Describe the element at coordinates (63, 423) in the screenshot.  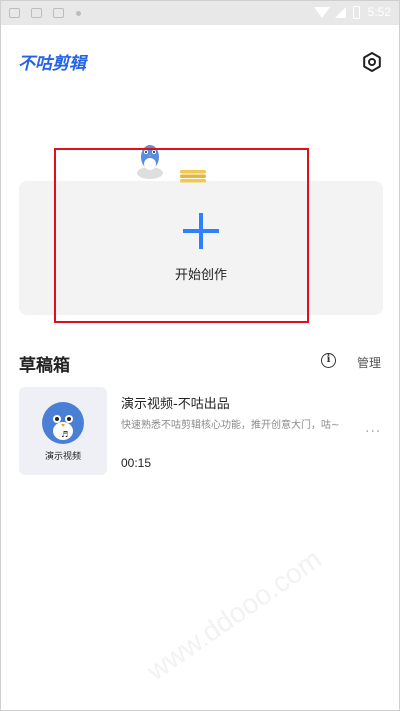
I see `pigeon-avatar-icon: ♬` at that location.